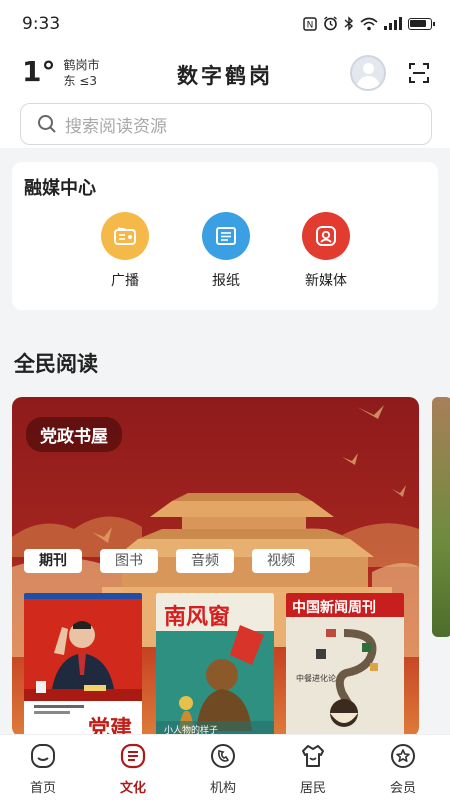  I want to click on tab-label: 会员, so click(402, 788).